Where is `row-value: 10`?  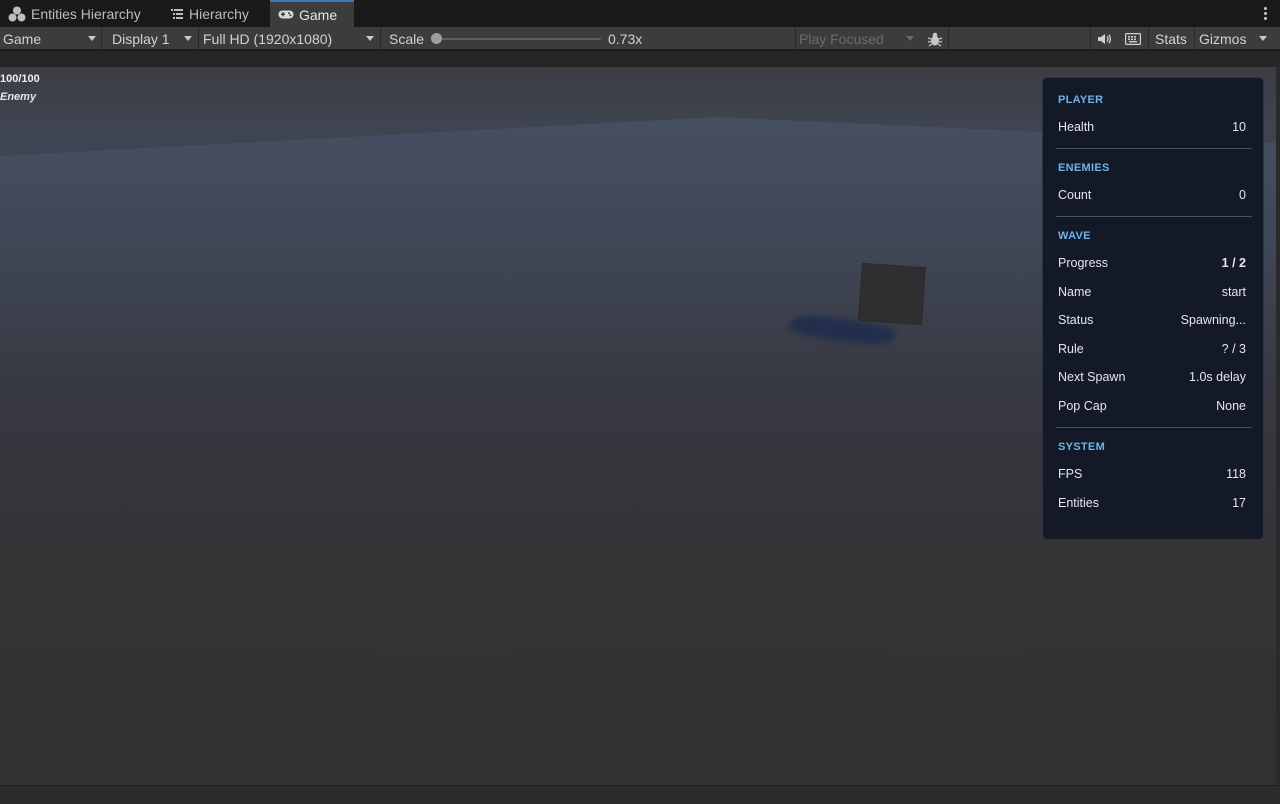 row-value: 10 is located at coordinates (1239, 127).